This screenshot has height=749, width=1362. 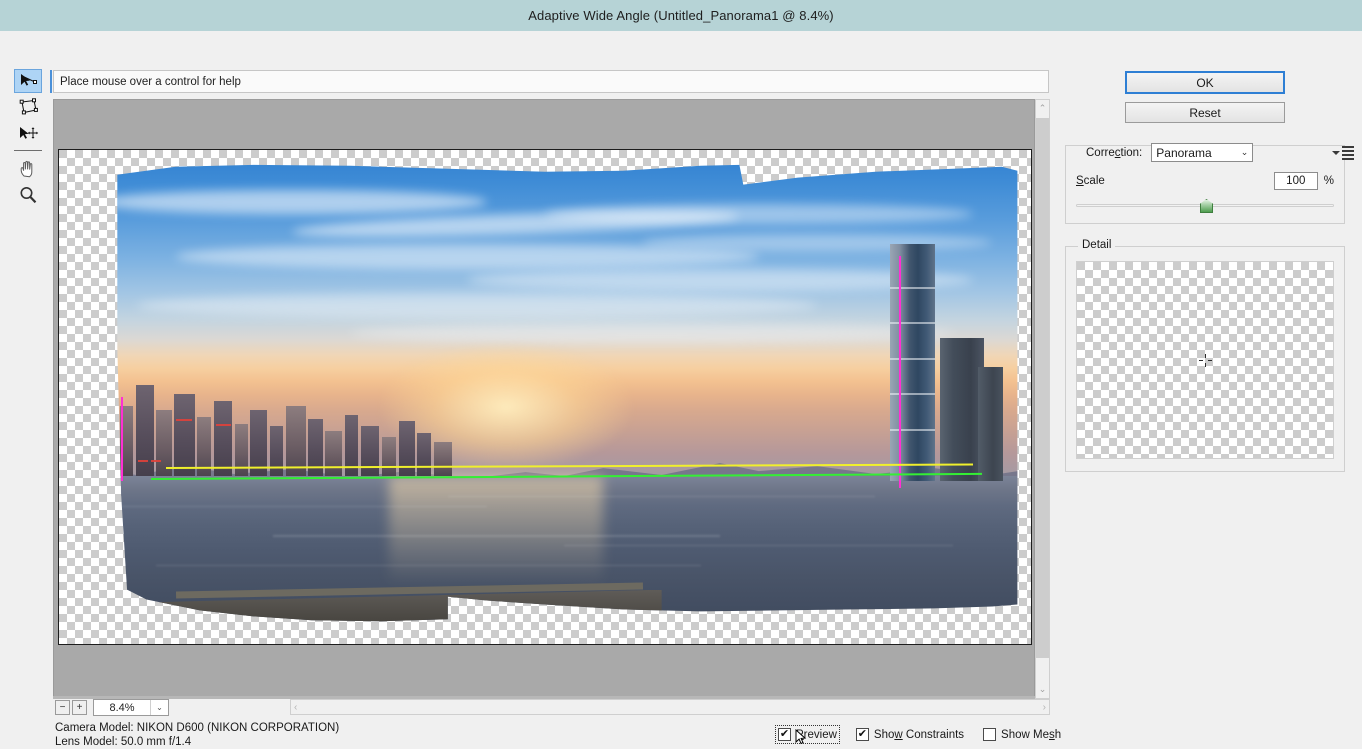 I want to click on view-options: ✔ Preview ✔ Show Constraints Show Mesh, so click(x=919, y=734).